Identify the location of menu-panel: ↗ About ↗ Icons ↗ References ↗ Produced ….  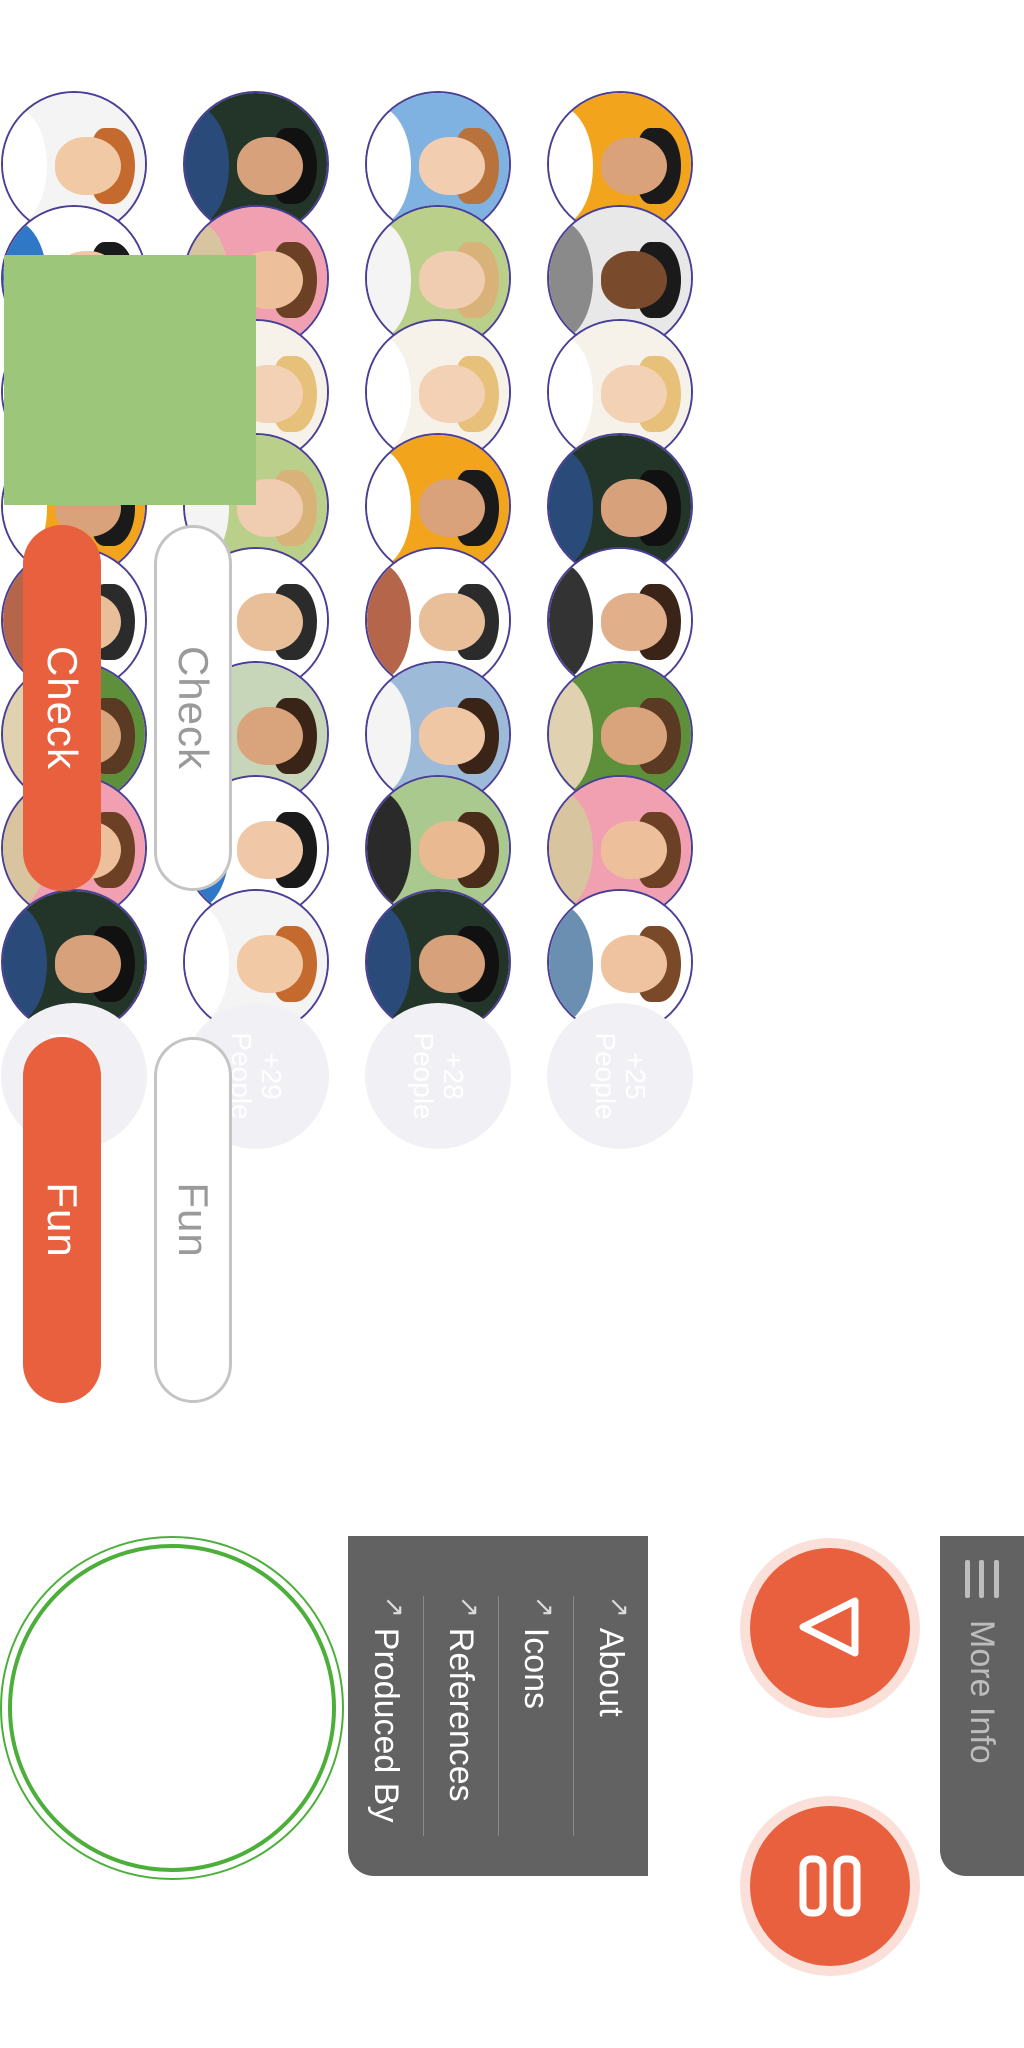
(498, 1706).